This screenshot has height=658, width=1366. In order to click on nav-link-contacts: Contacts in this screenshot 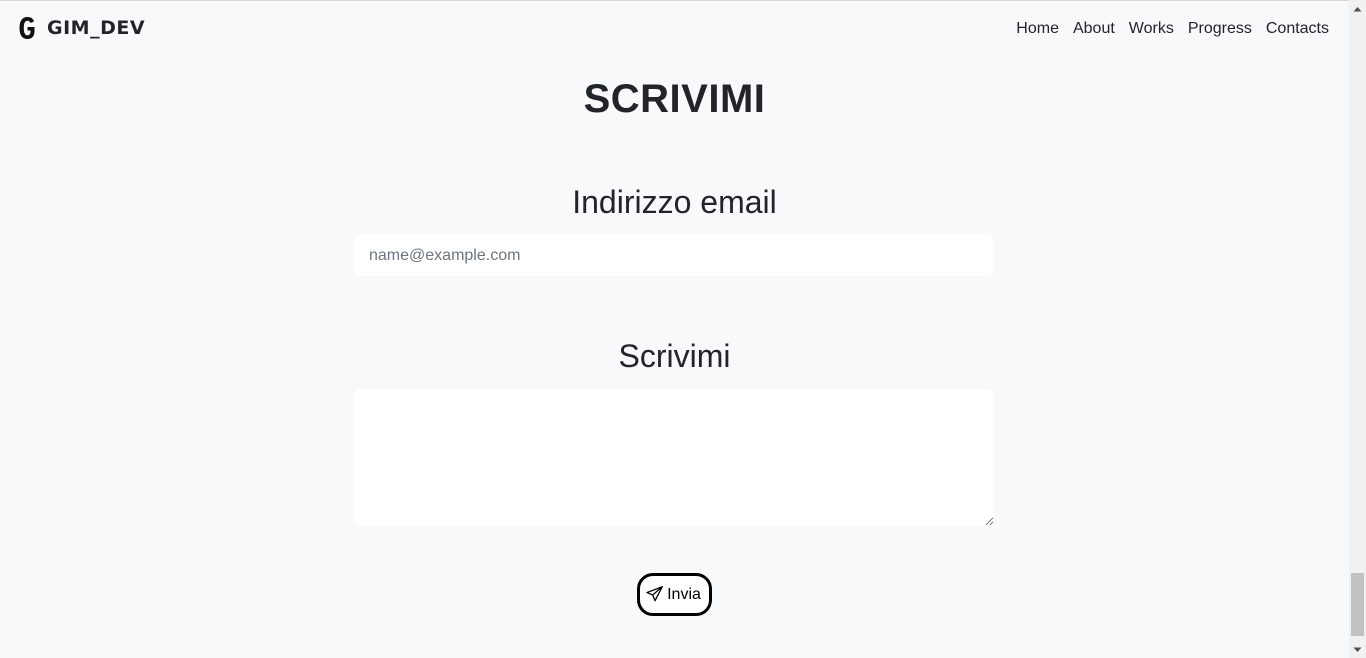, I will do `click(1294, 29)`.